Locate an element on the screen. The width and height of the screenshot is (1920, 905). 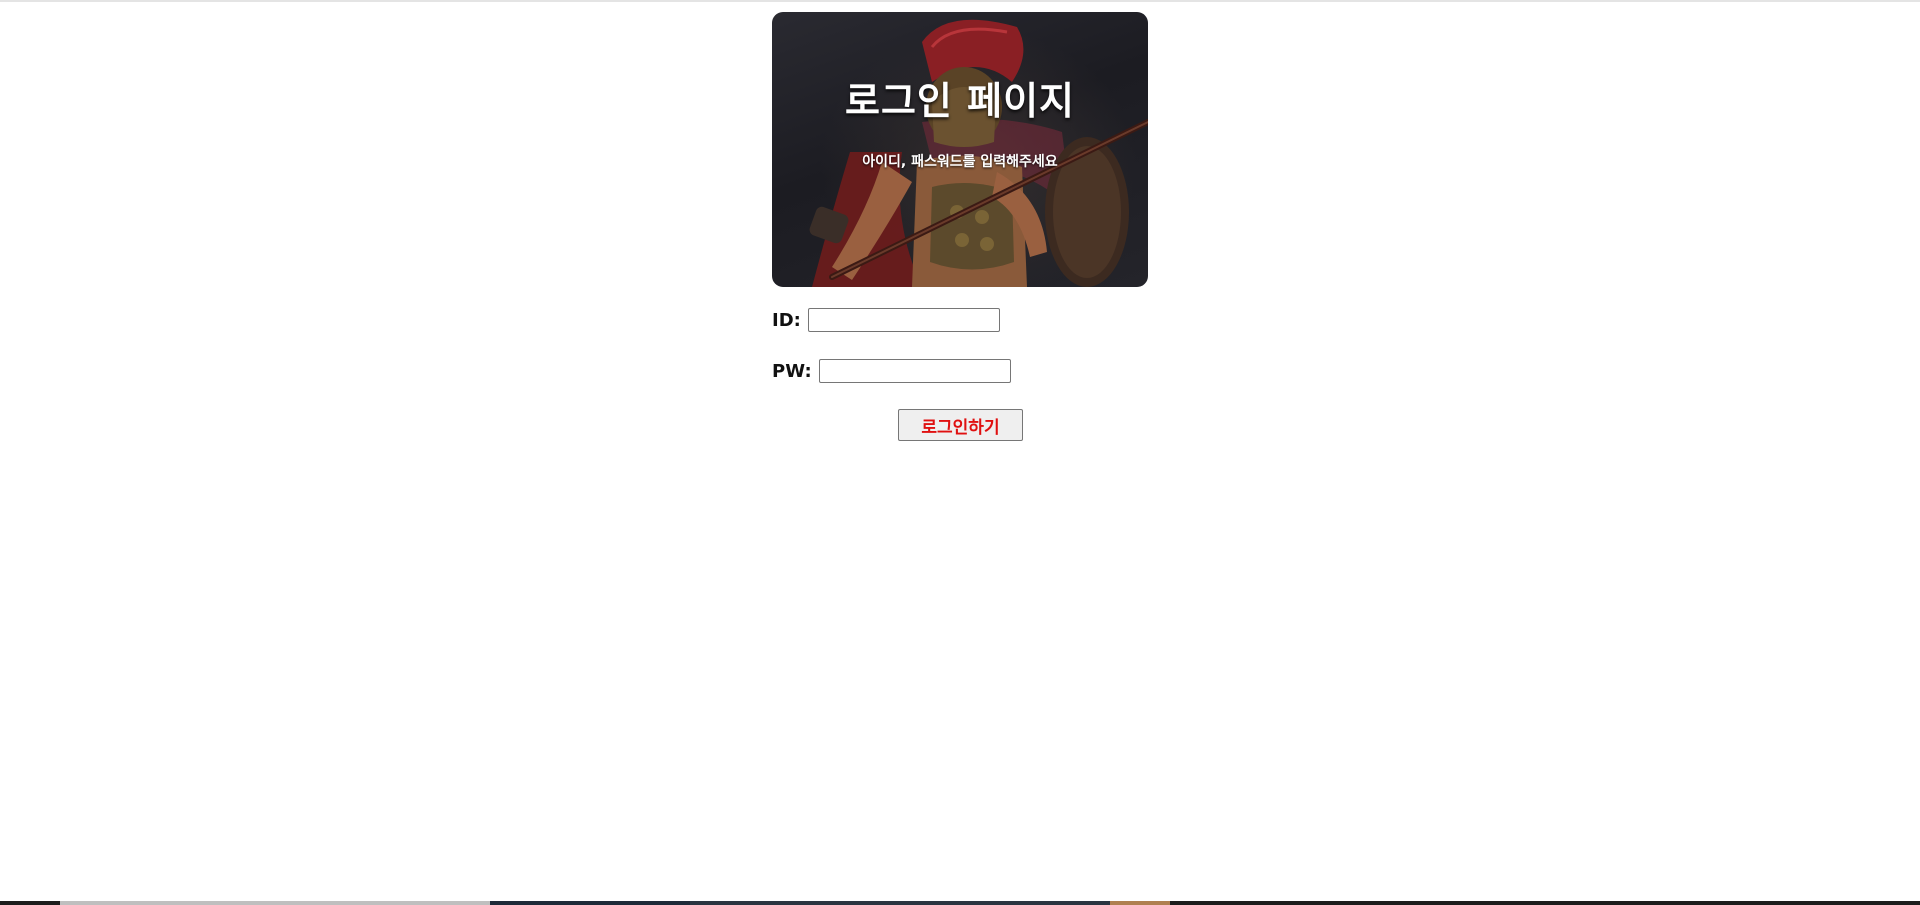
taskbar-strip is located at coordinates (960, 903).